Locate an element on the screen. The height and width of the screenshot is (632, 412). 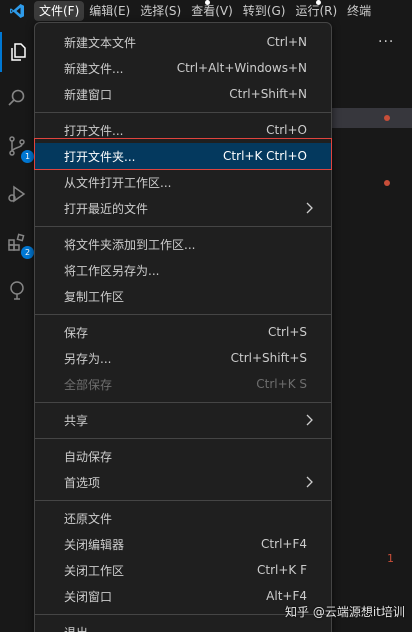
menu-item: 新建文本文件 Ctrl+N is located at coordinates (183, 42).